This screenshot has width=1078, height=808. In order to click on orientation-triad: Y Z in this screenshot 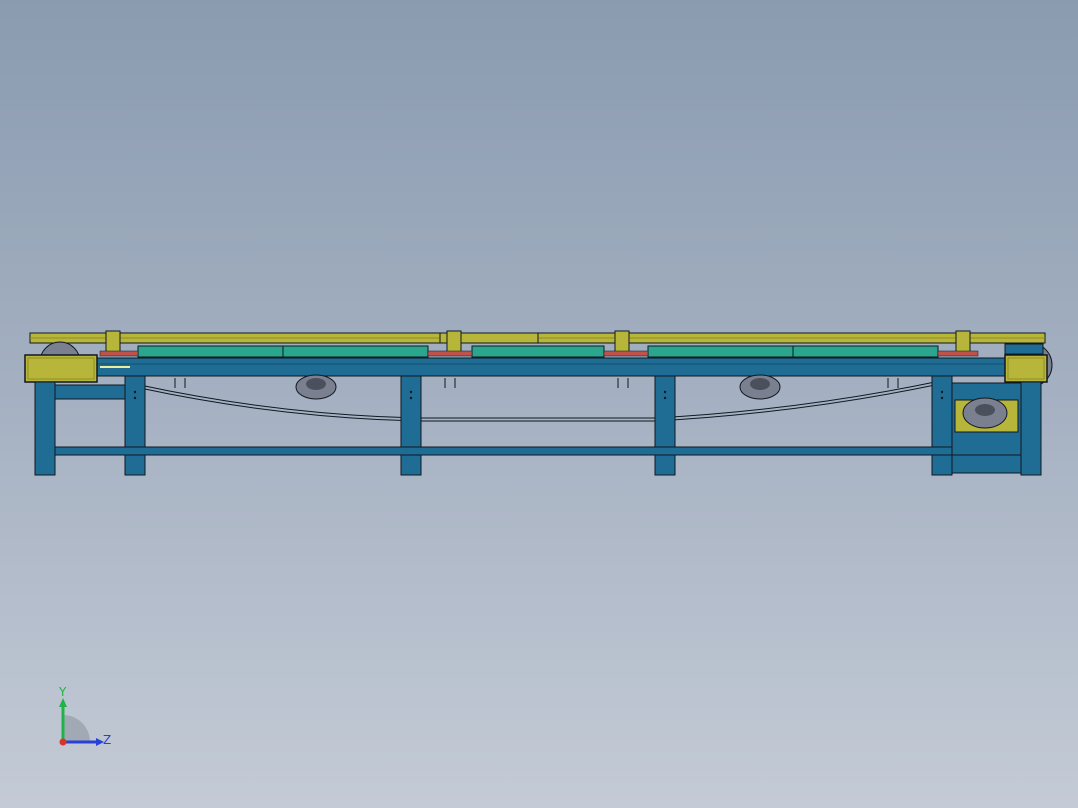, I will do `click(84, 716)`.